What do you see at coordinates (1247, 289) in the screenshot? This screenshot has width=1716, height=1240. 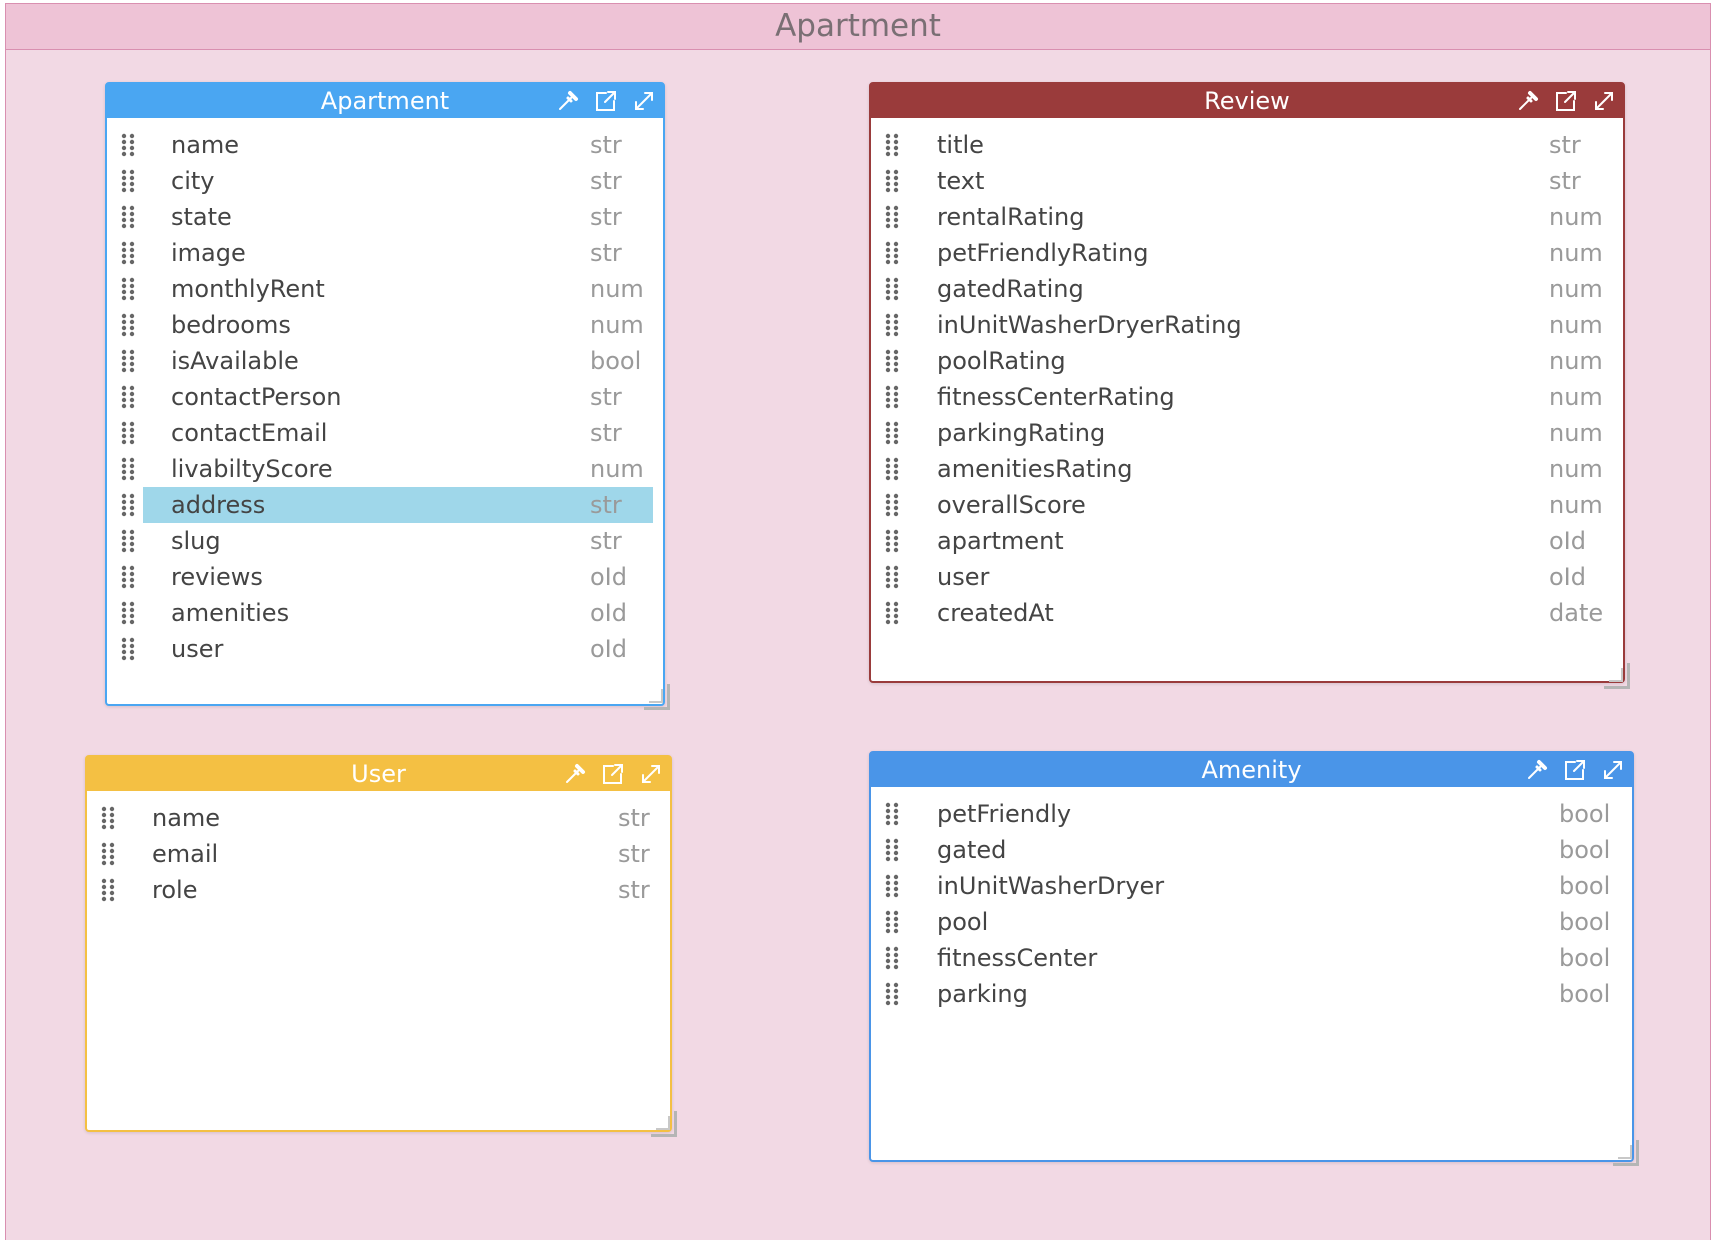 I see `field-row: gatedRating num` at bounding box center [1247, 289].